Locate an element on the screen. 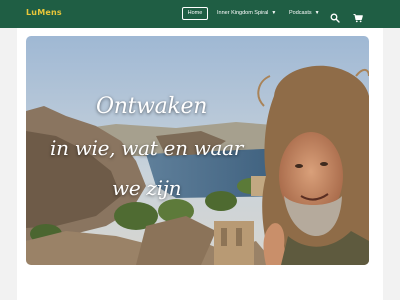  cart-icon is located at coordinates (358, 15).